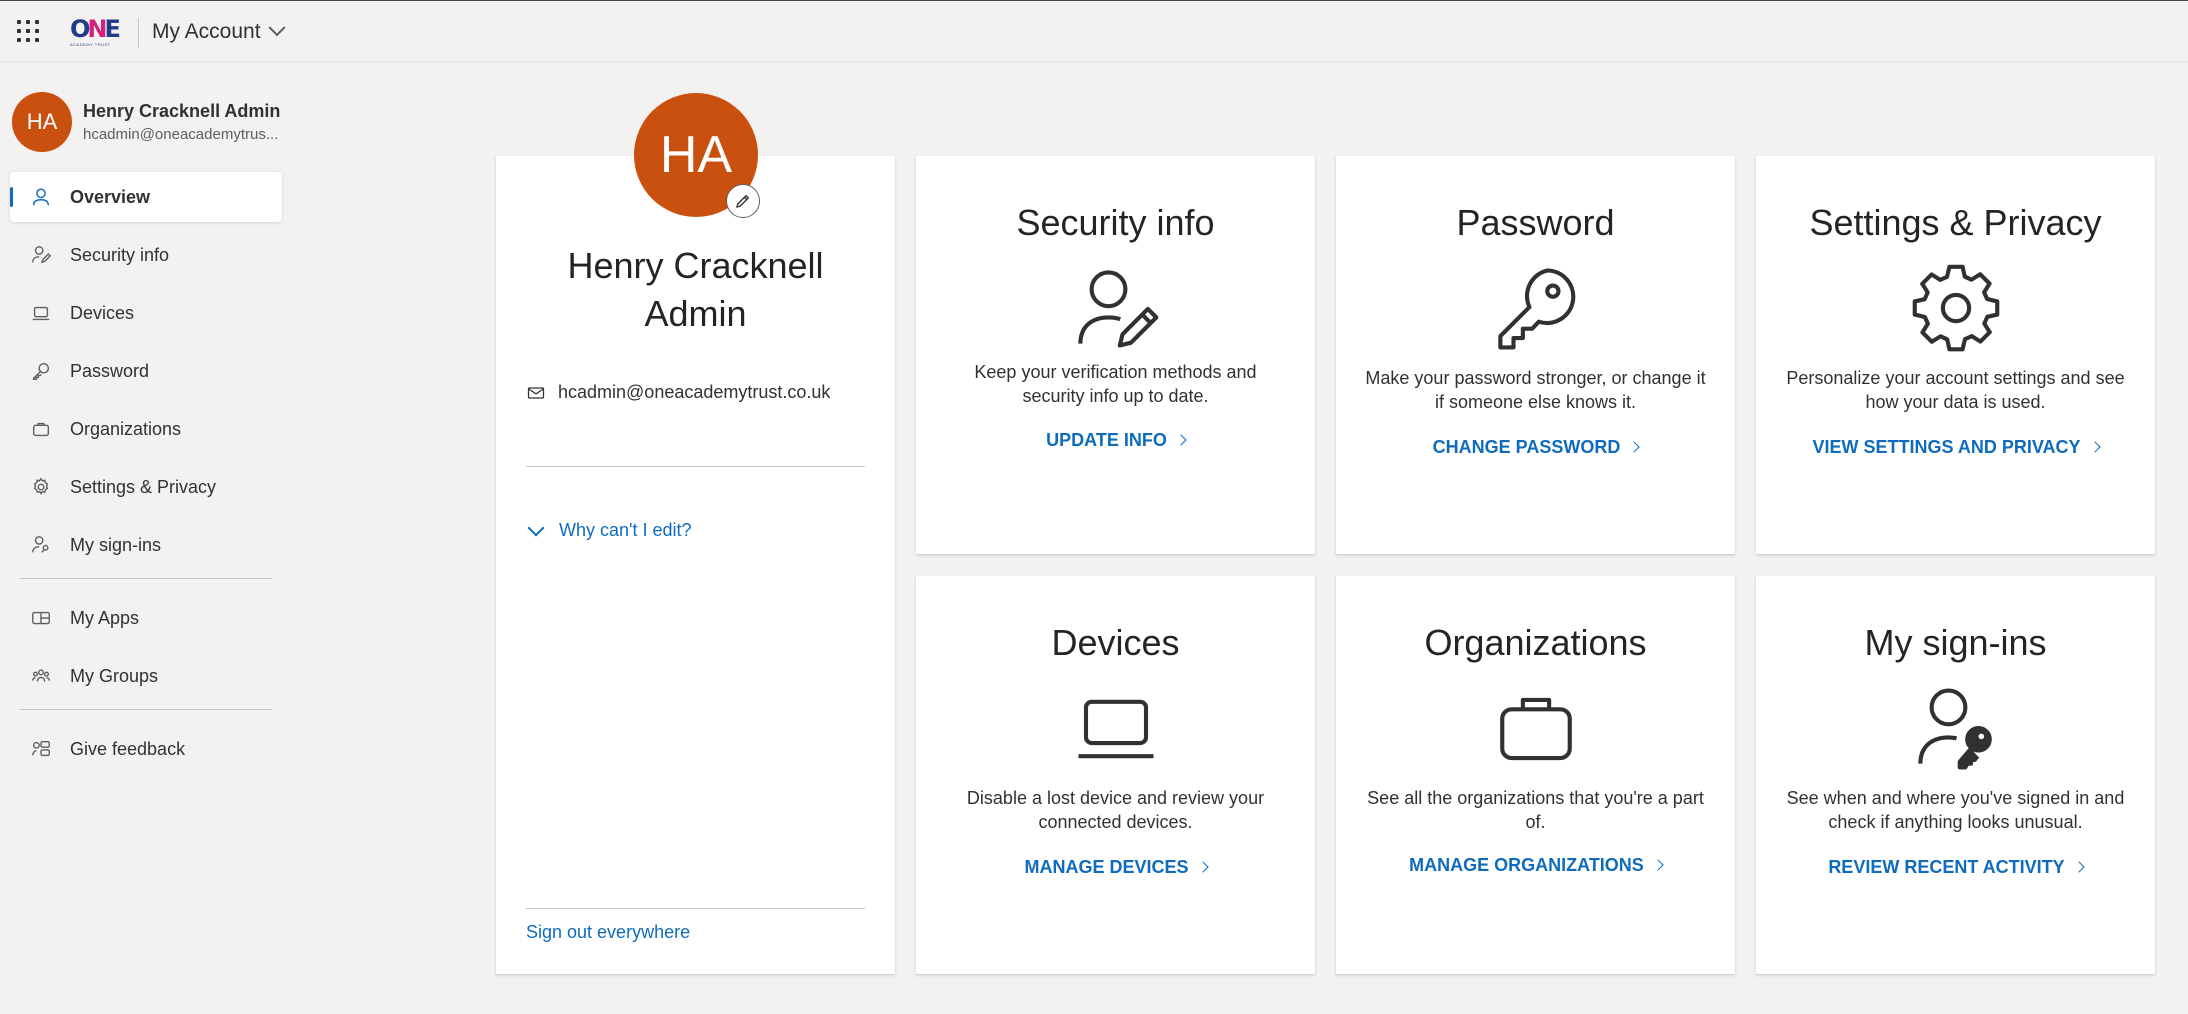 The width and height of the screenshot is (2188, 1014). What do you see at coordinates (1115, 642) in the screenshot?
I see `card-title: Devices` at bounding box center [1115, 642].